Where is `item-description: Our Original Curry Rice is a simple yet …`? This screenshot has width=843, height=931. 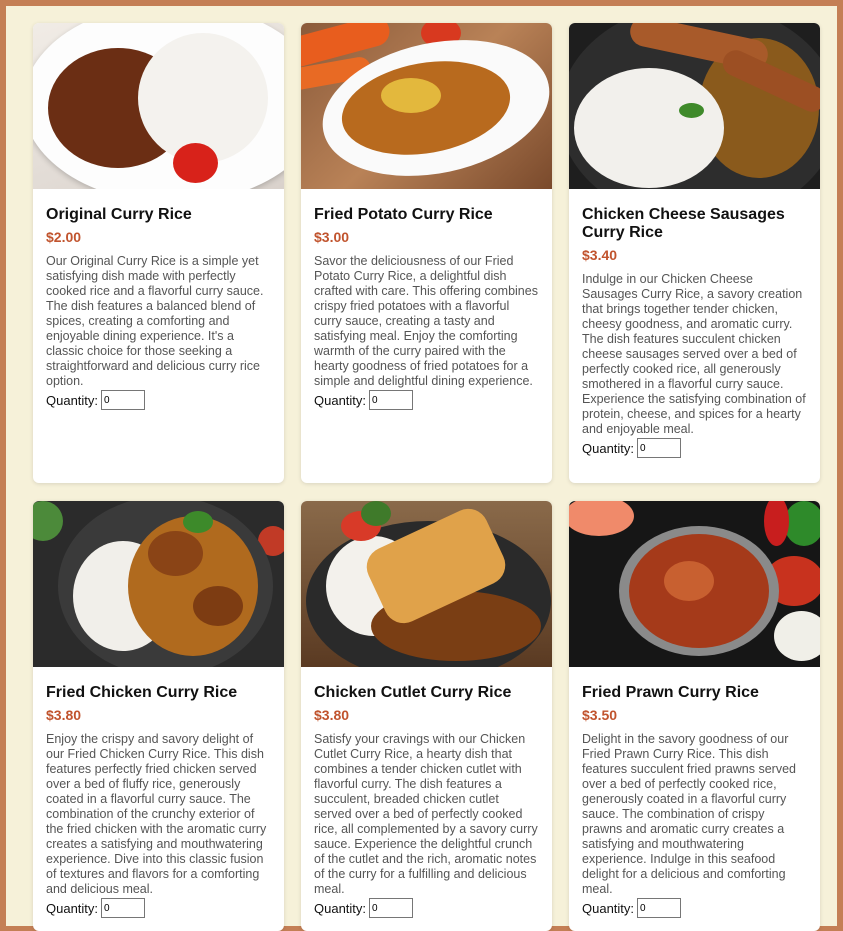 item-description: Our Original Curry Rice is a simple yet … is located at coordinates (155, 321).